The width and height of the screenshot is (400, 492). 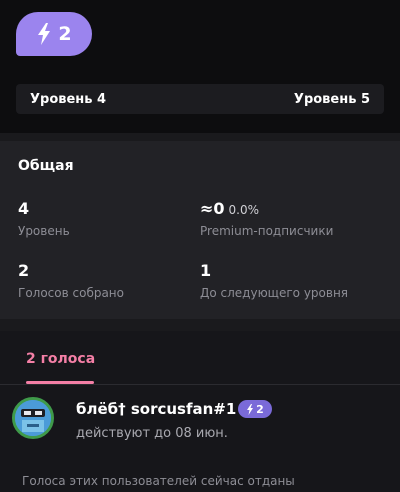 What do you see at coordinates (156, 409) in the screenshot?
I see `booster-name: блёб† sorcusfan#1` at bounding box center [156, 409].